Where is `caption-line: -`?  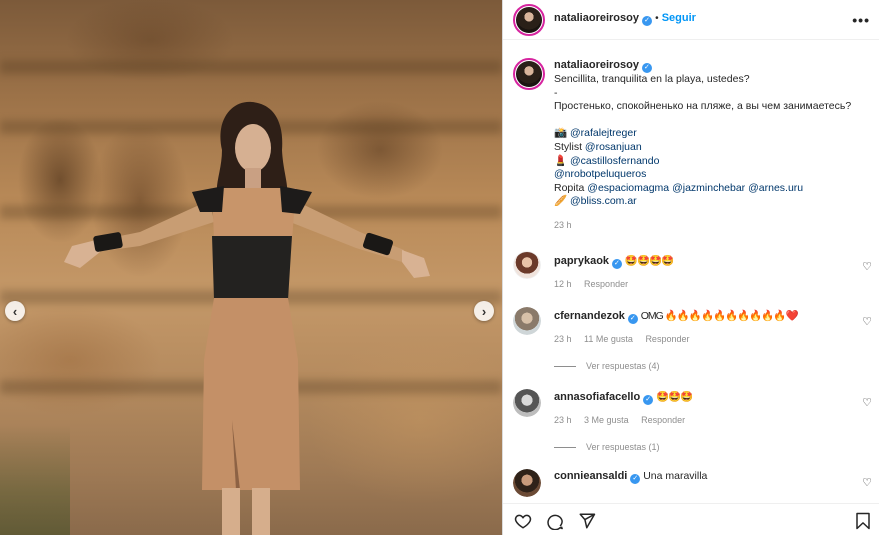 caption-line: - is located at coordinates (556, 92).